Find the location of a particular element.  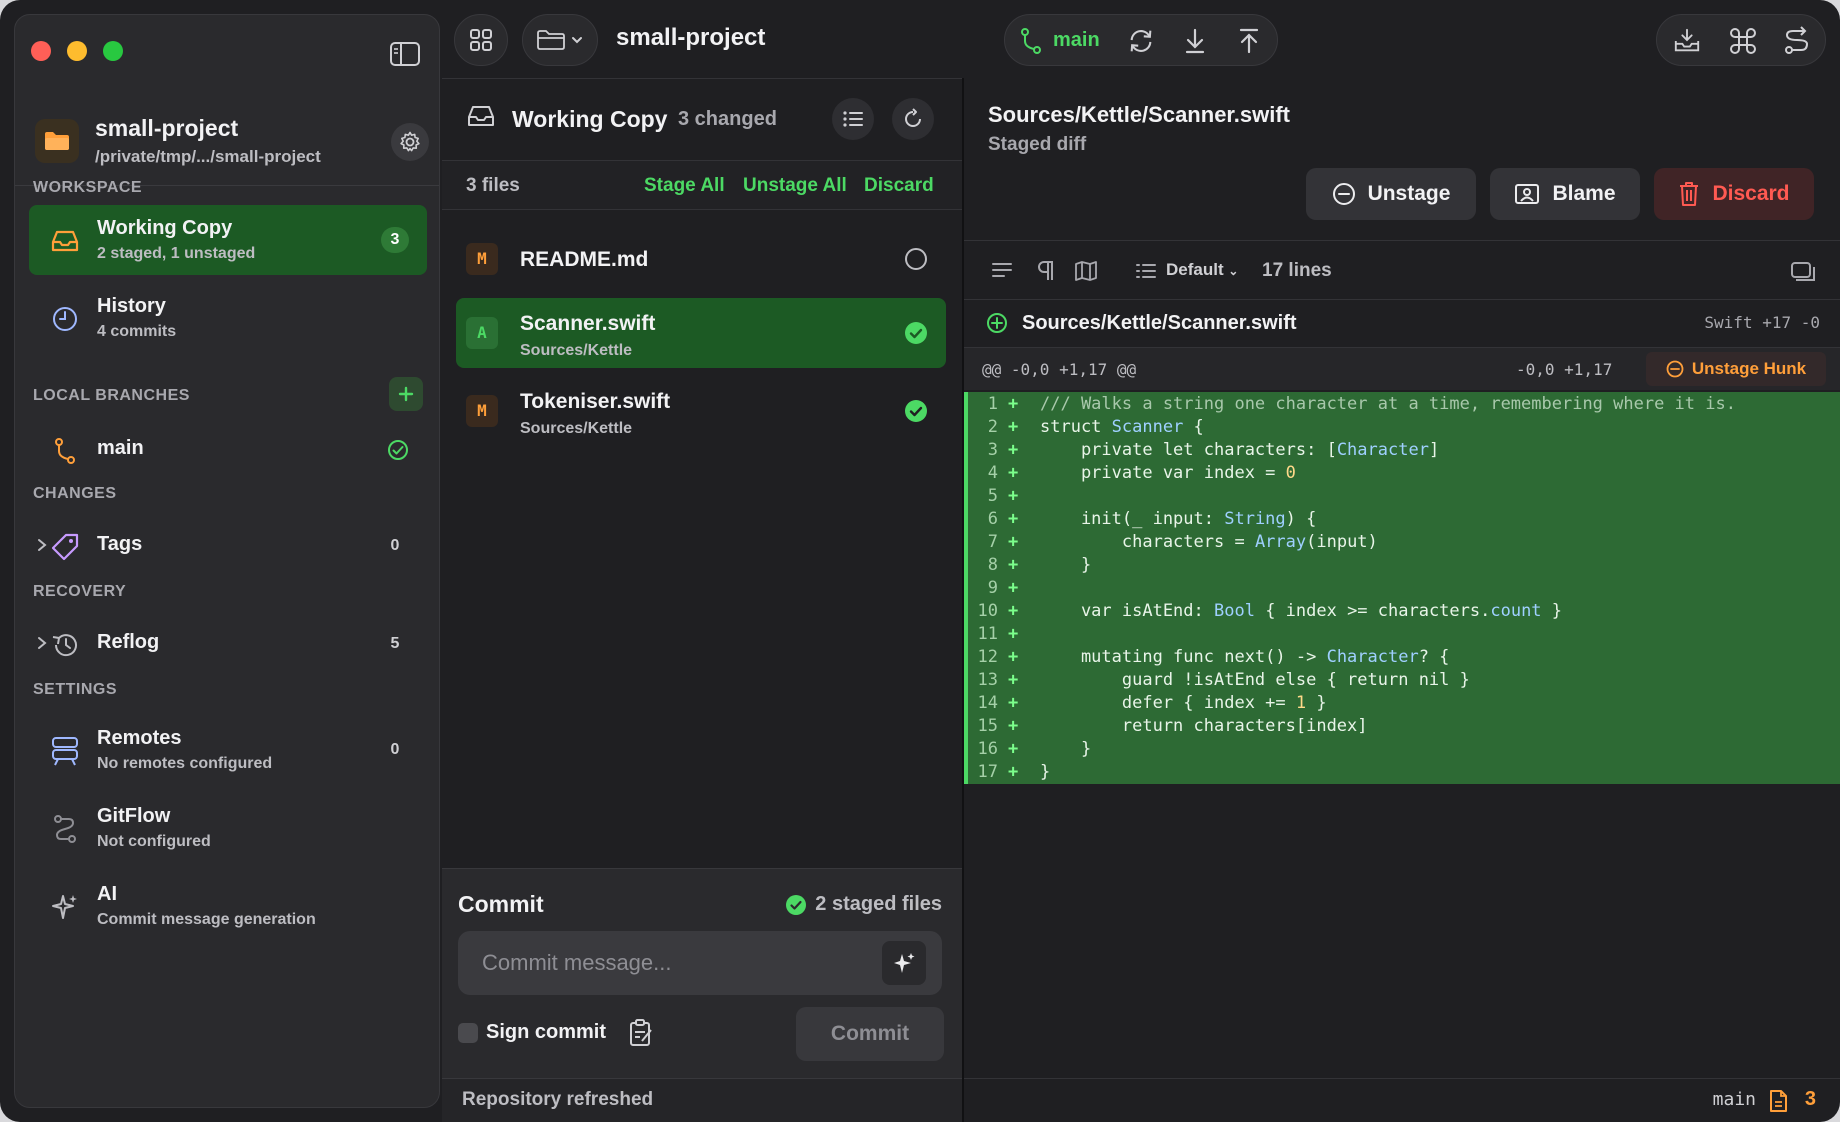

wrap-lines-icon is located at coordinates (1002, 271).